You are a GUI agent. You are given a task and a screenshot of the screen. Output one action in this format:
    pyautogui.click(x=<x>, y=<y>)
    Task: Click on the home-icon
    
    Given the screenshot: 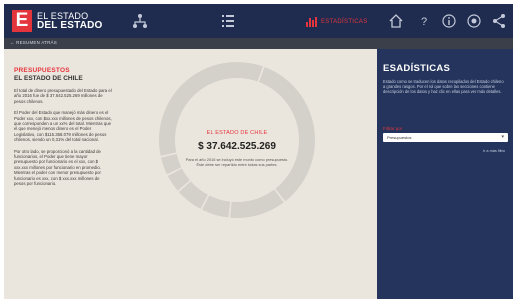 What is the action you would take?
    pyautogui.click(x=396, y=21)
    